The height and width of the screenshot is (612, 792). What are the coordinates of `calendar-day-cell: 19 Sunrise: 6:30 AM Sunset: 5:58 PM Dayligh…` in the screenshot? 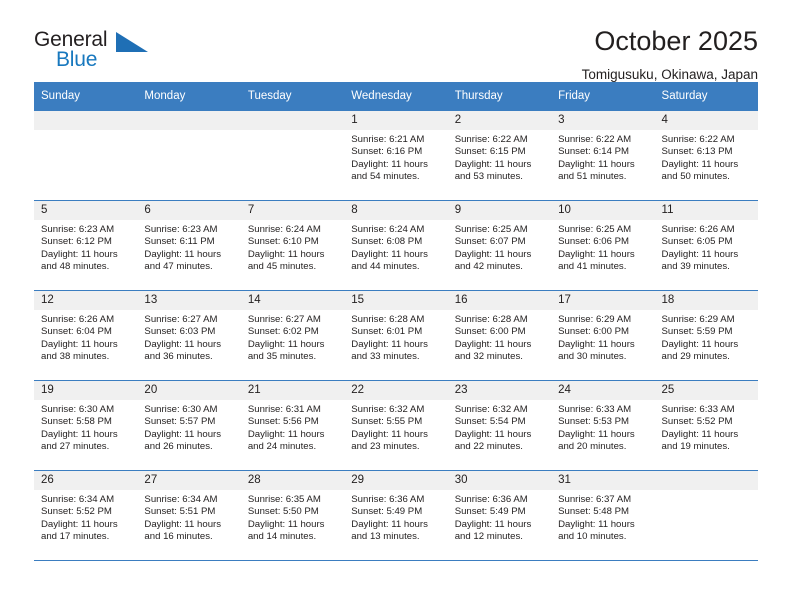 It's located at (86, 425).